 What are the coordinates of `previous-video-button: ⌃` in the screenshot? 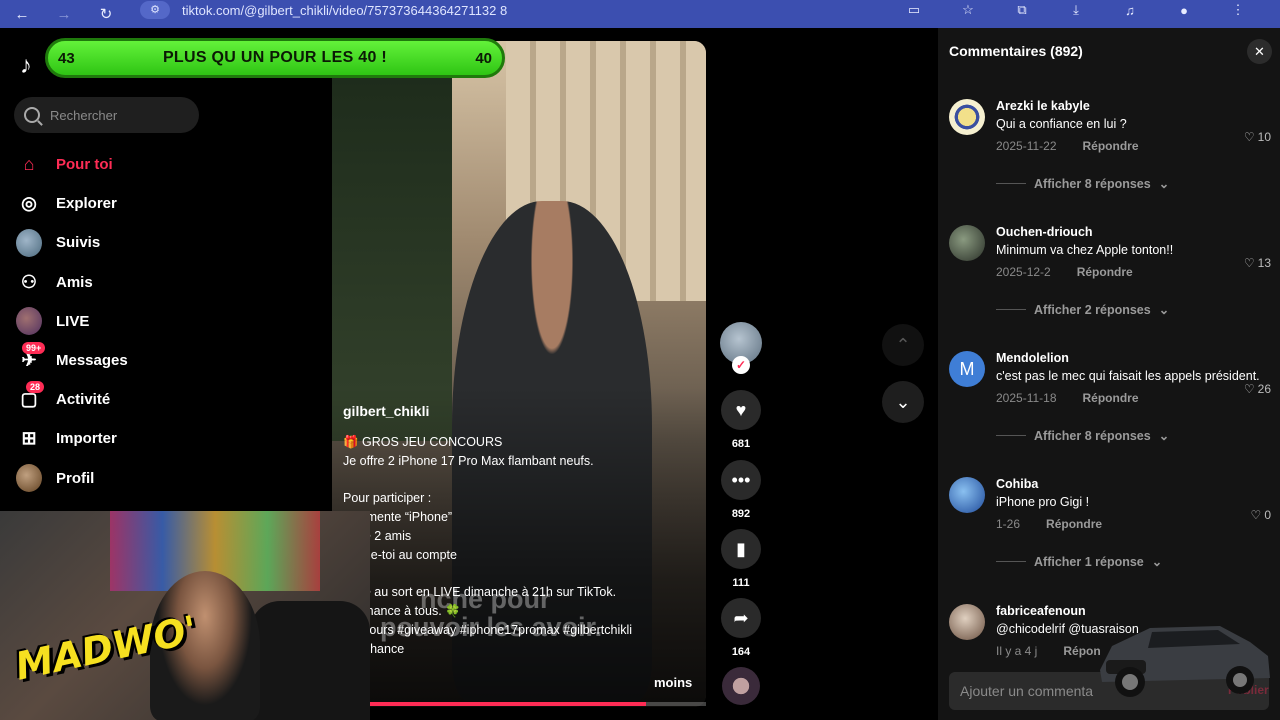 It's located at (903, 345).